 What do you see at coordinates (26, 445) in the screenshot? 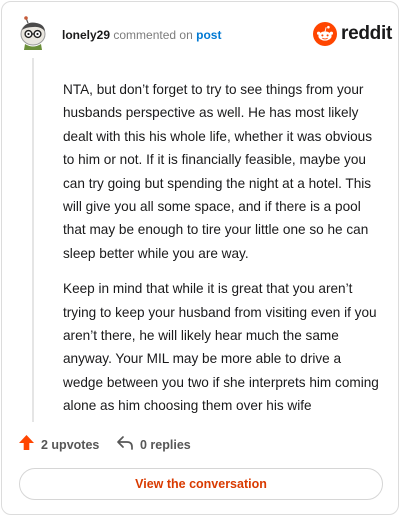
I see `upvote-arrow-icon` at bounding box center [26, 445].